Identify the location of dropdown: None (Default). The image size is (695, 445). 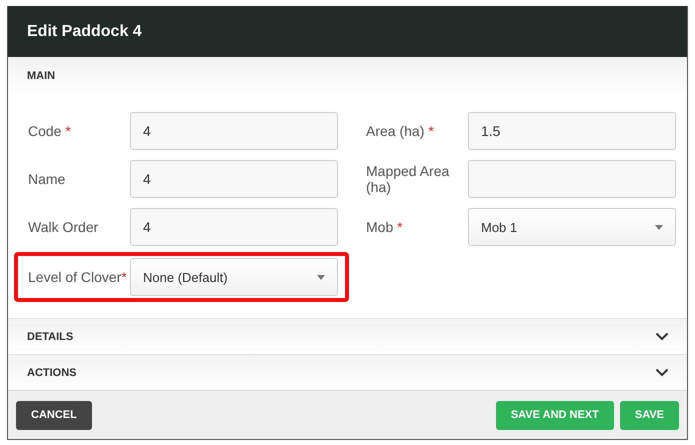
(234, 277).